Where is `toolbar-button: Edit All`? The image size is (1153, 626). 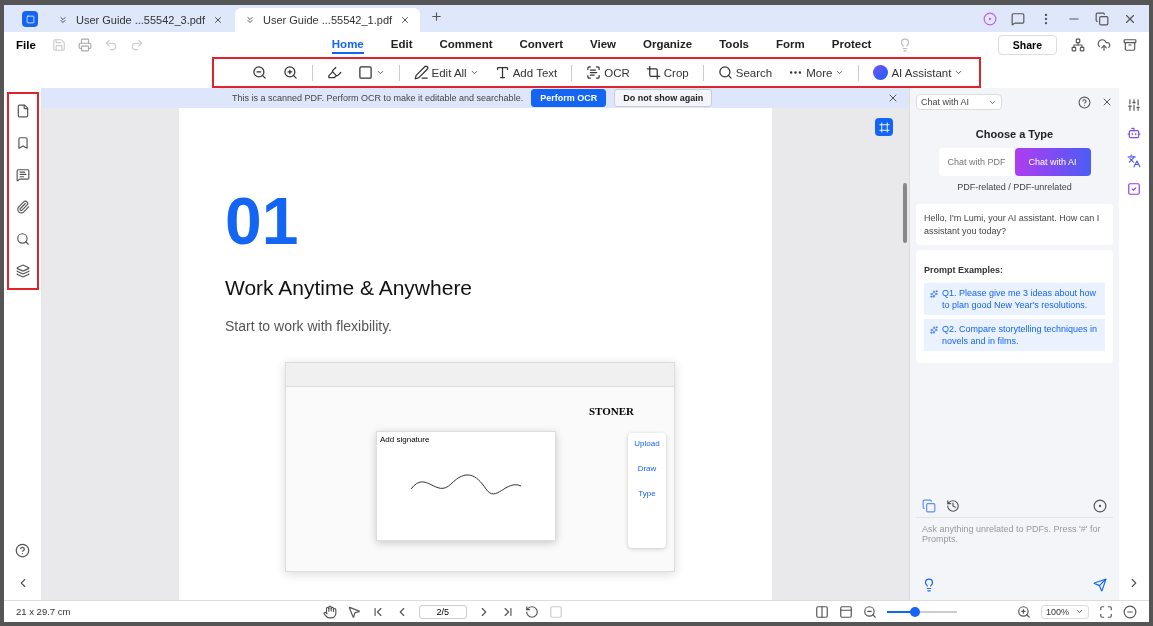
toolbar-button: Edit All is located at coordinates (446, 72).